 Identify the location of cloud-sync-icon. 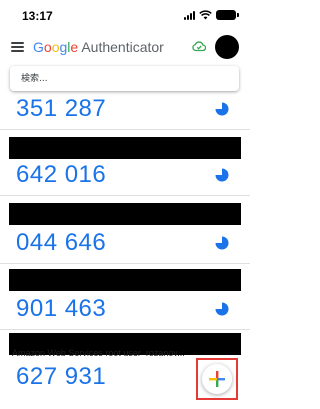
(199, 46).